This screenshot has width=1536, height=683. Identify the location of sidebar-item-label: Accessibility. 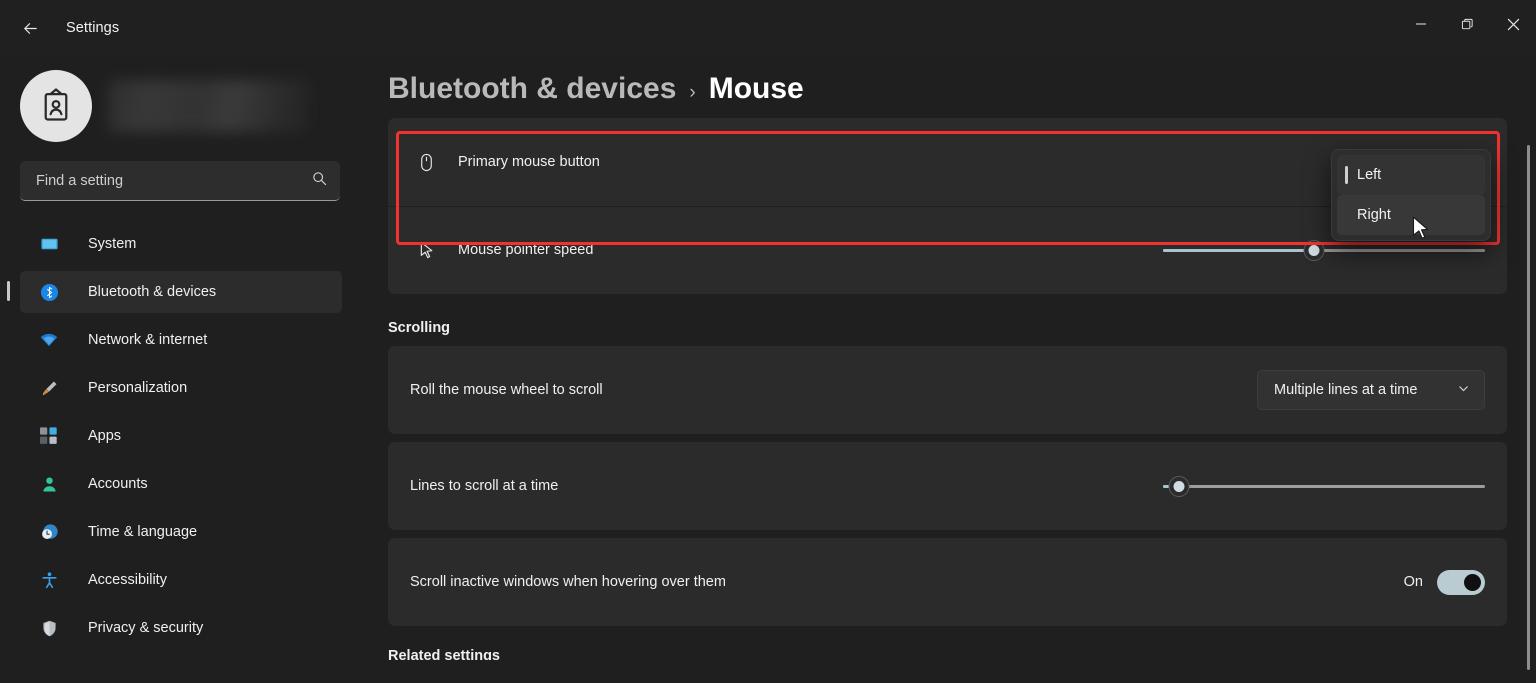
(127, 580).